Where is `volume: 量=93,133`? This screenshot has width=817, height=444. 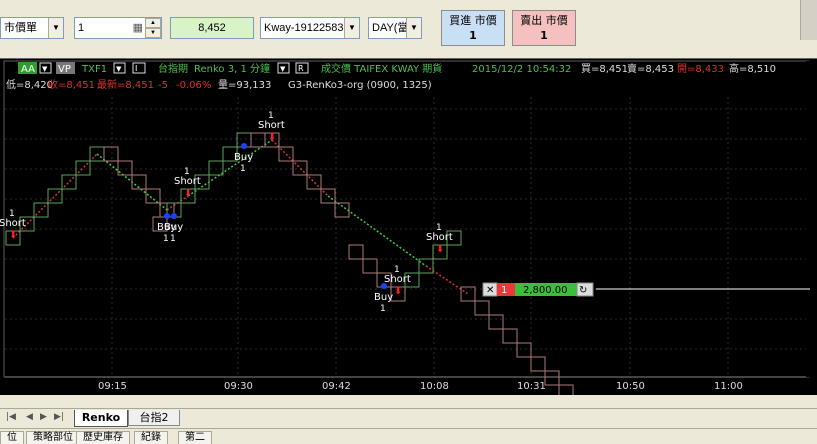 volume: 量=93,133 is located at coordinates (244, 85).